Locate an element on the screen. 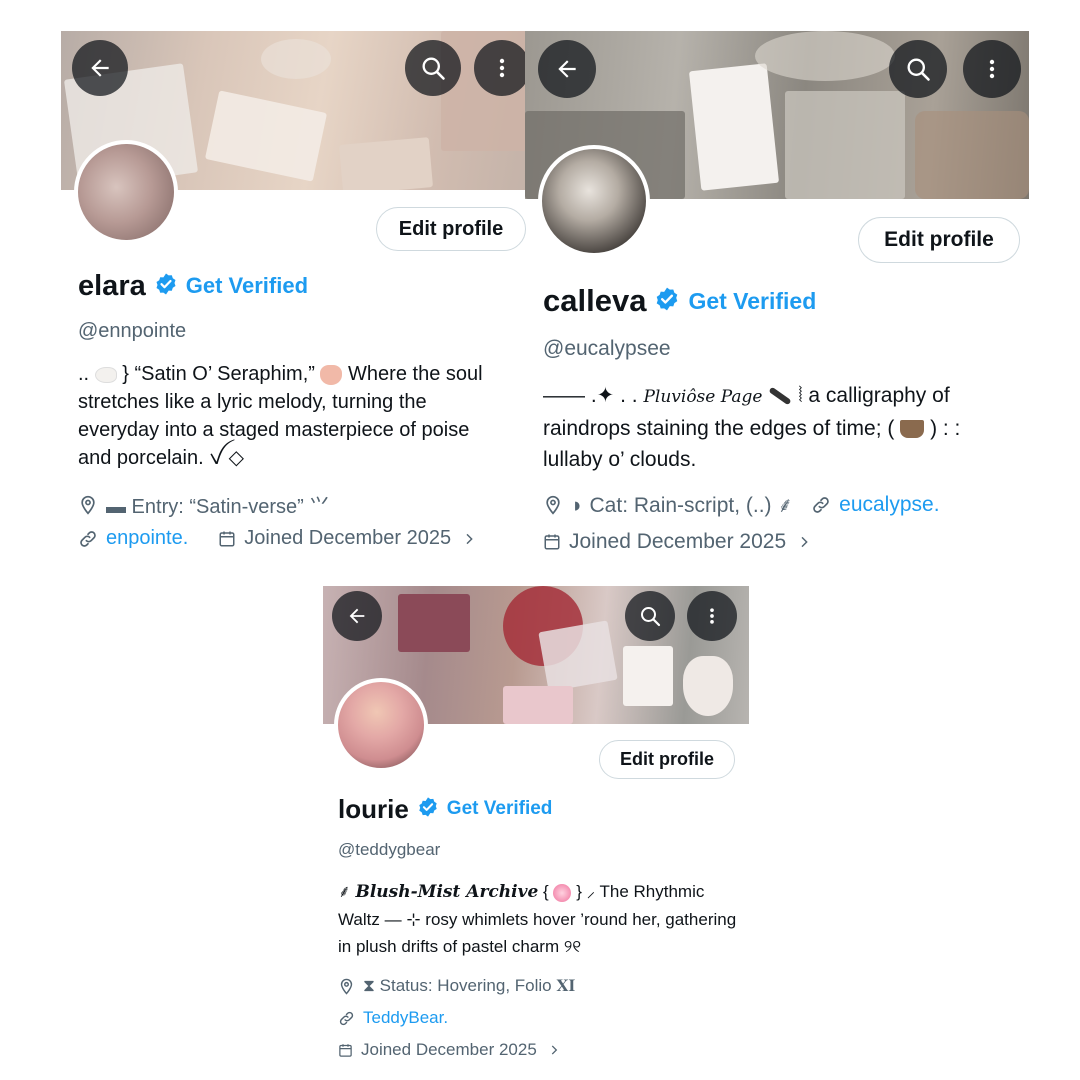  location-text: ◗ Cat: Rain-script, (..) ⸙ is located at coordinates (682, 505).